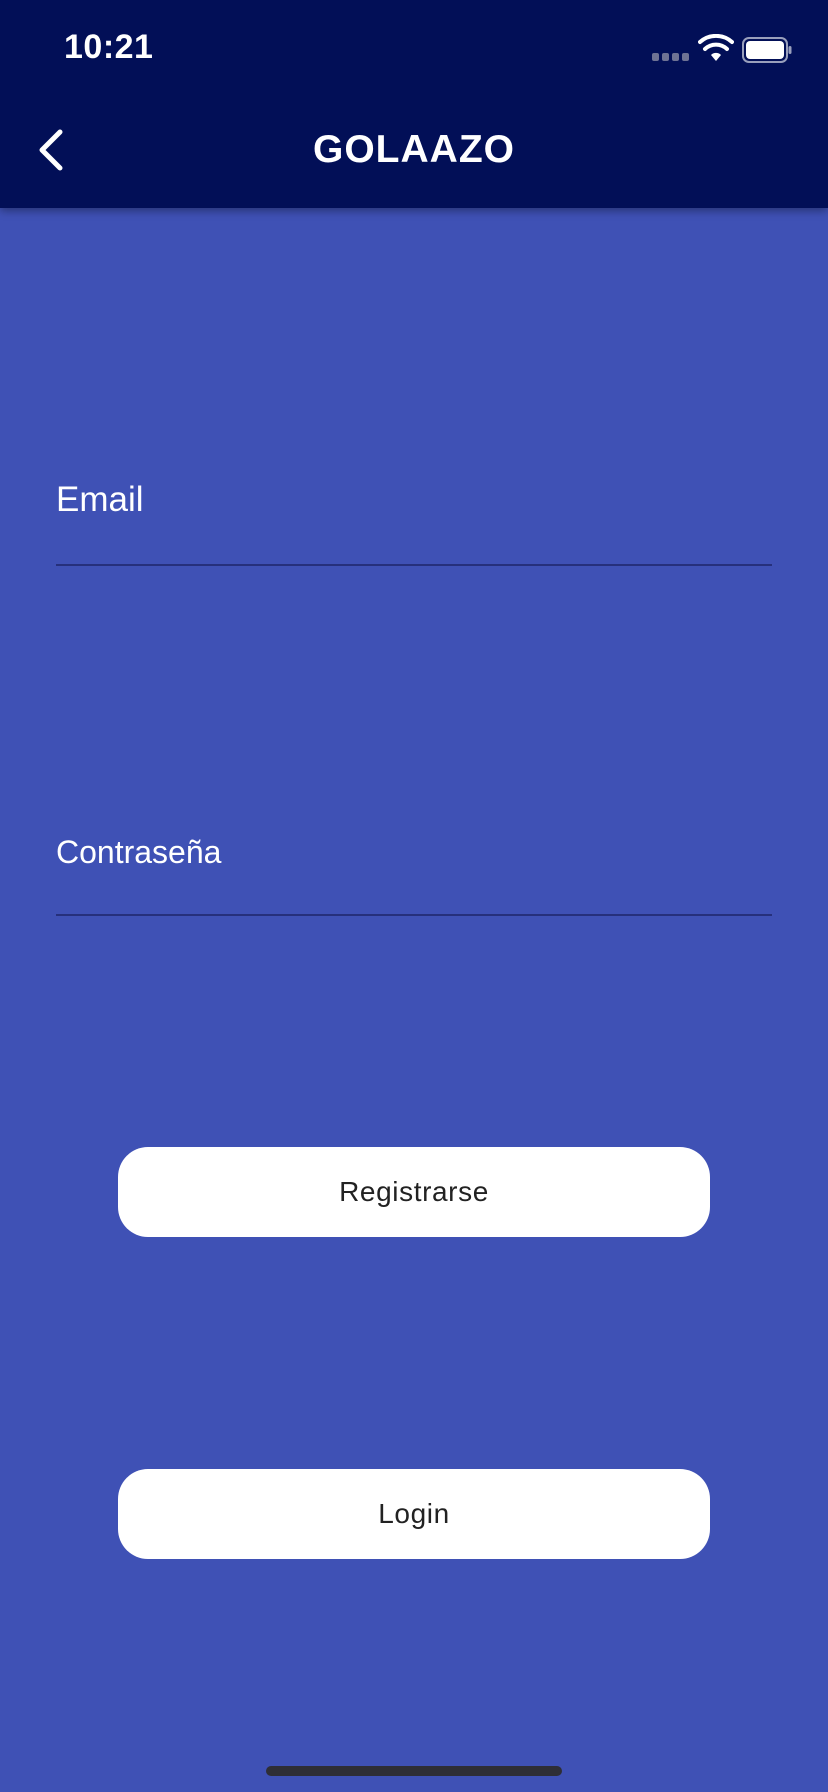 The width and height of the screenshot is (828, 1792). I want to click on login-button: Login, so click(414, 1514).